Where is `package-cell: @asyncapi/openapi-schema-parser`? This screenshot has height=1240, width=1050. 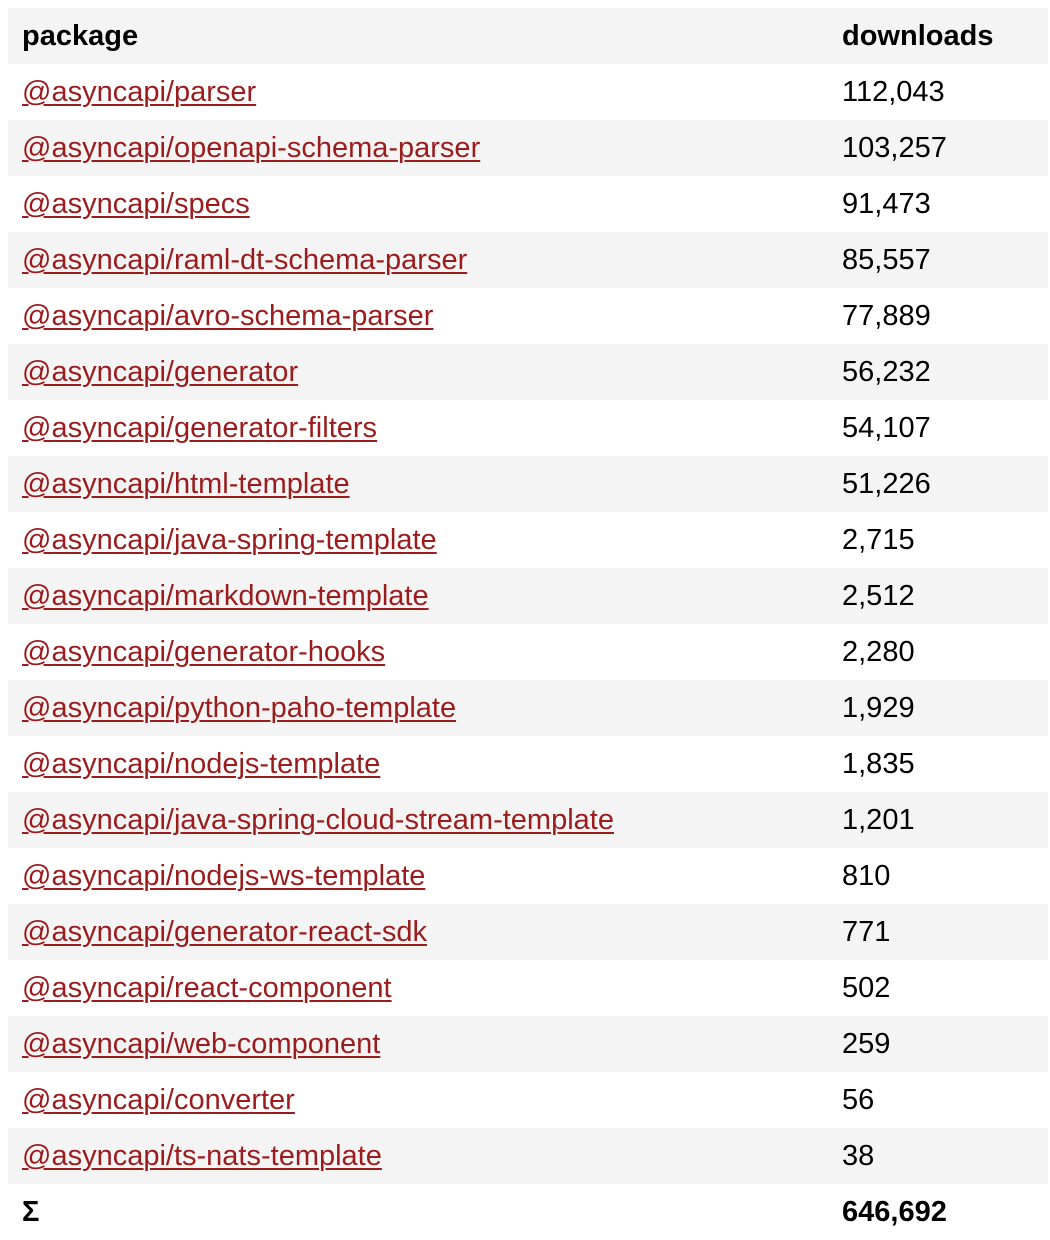 package-cell: @asyncapi/openapi-schema-parser is located at coordinates (418, 148).